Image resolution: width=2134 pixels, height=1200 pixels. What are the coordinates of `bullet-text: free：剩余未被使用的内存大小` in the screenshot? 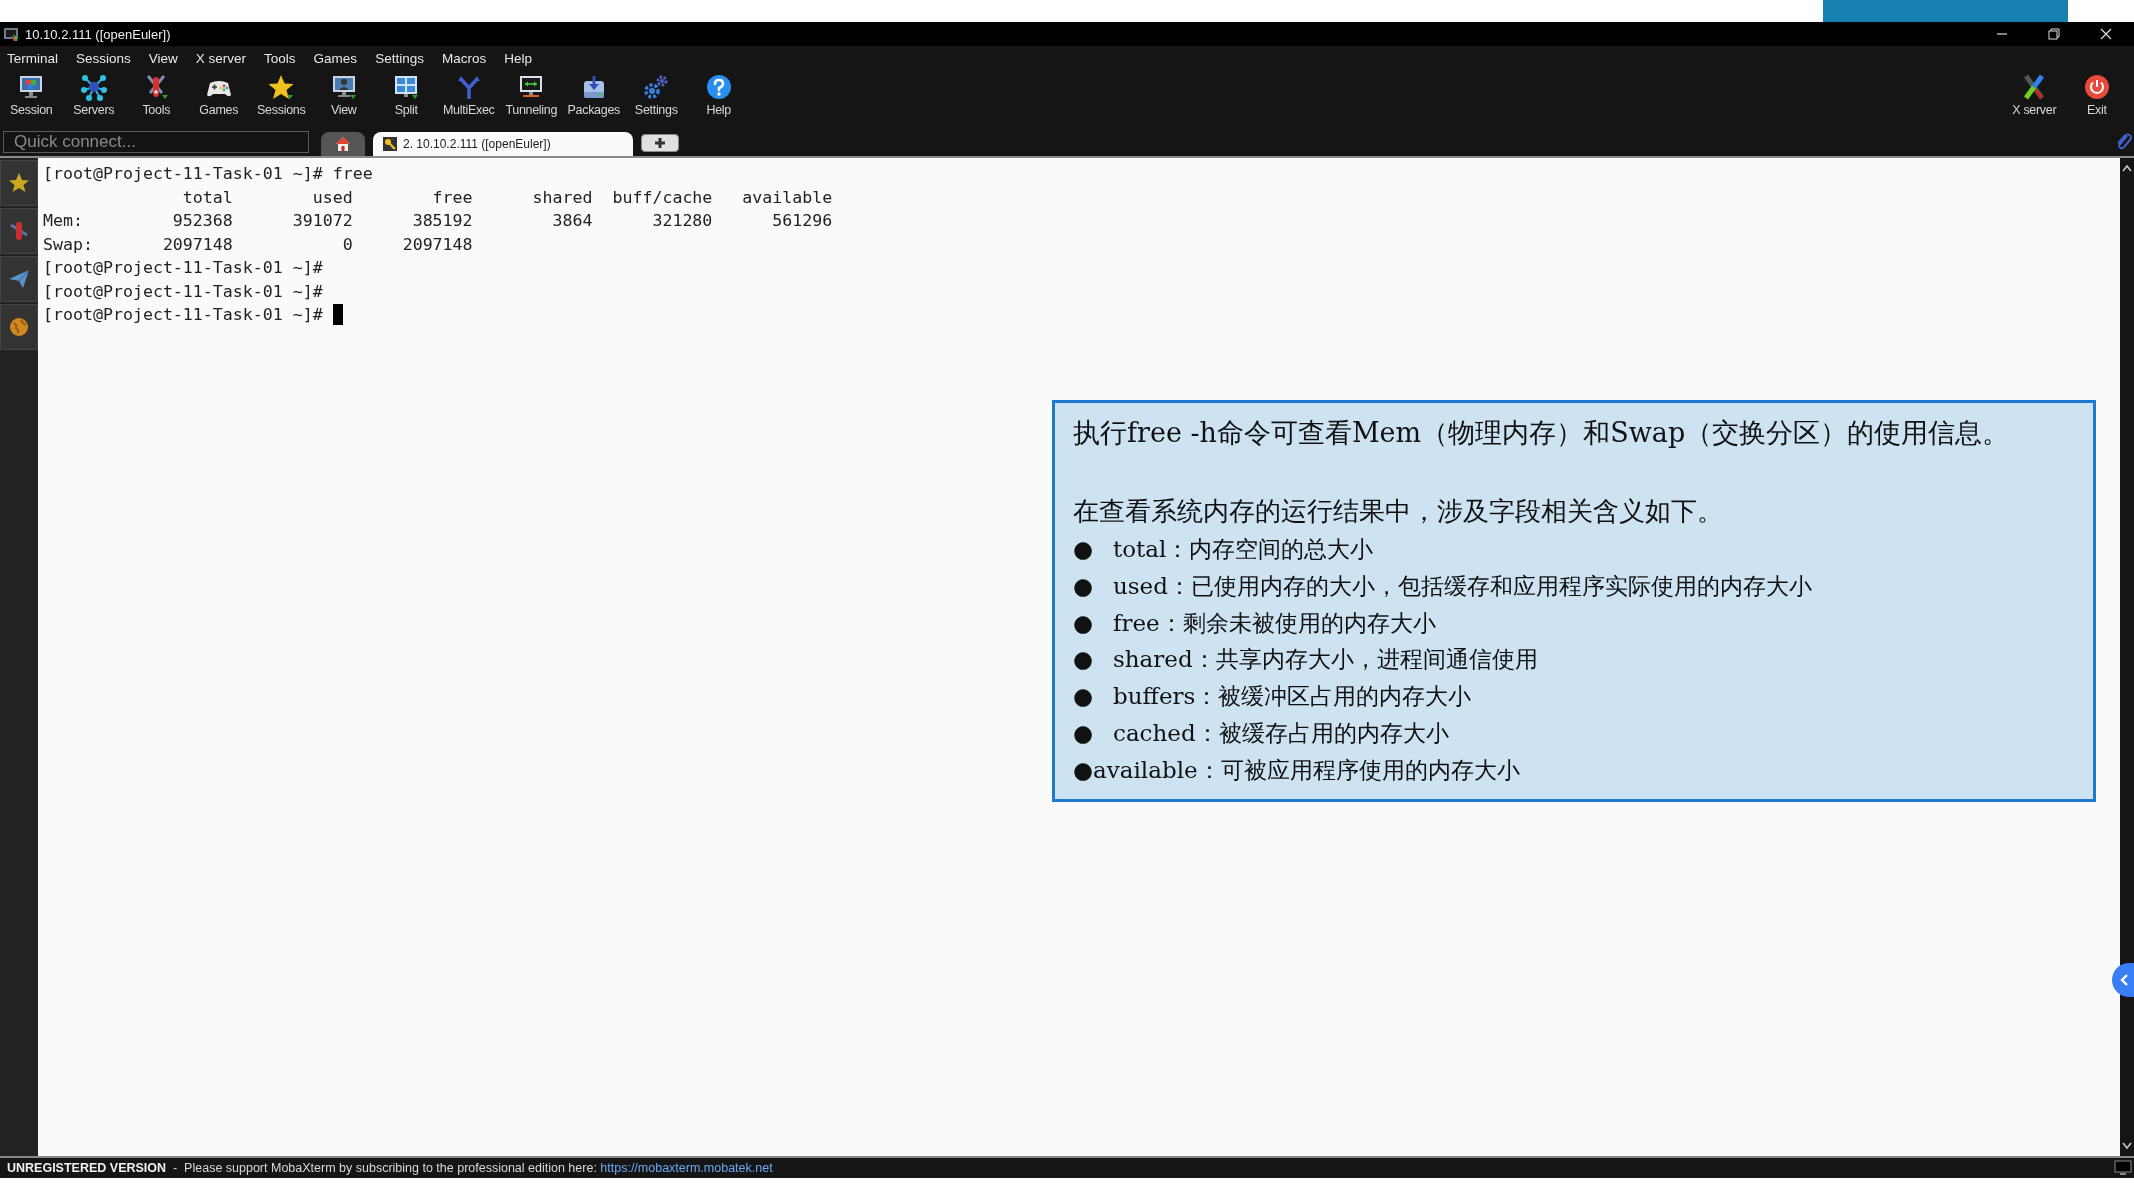 It's located at (1274, 623).